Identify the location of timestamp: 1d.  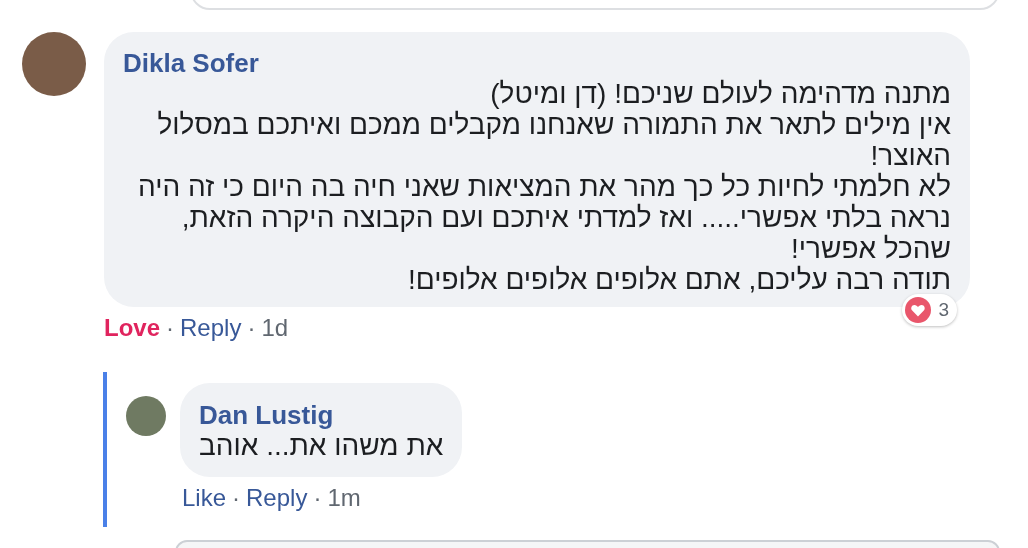
(275, 328).